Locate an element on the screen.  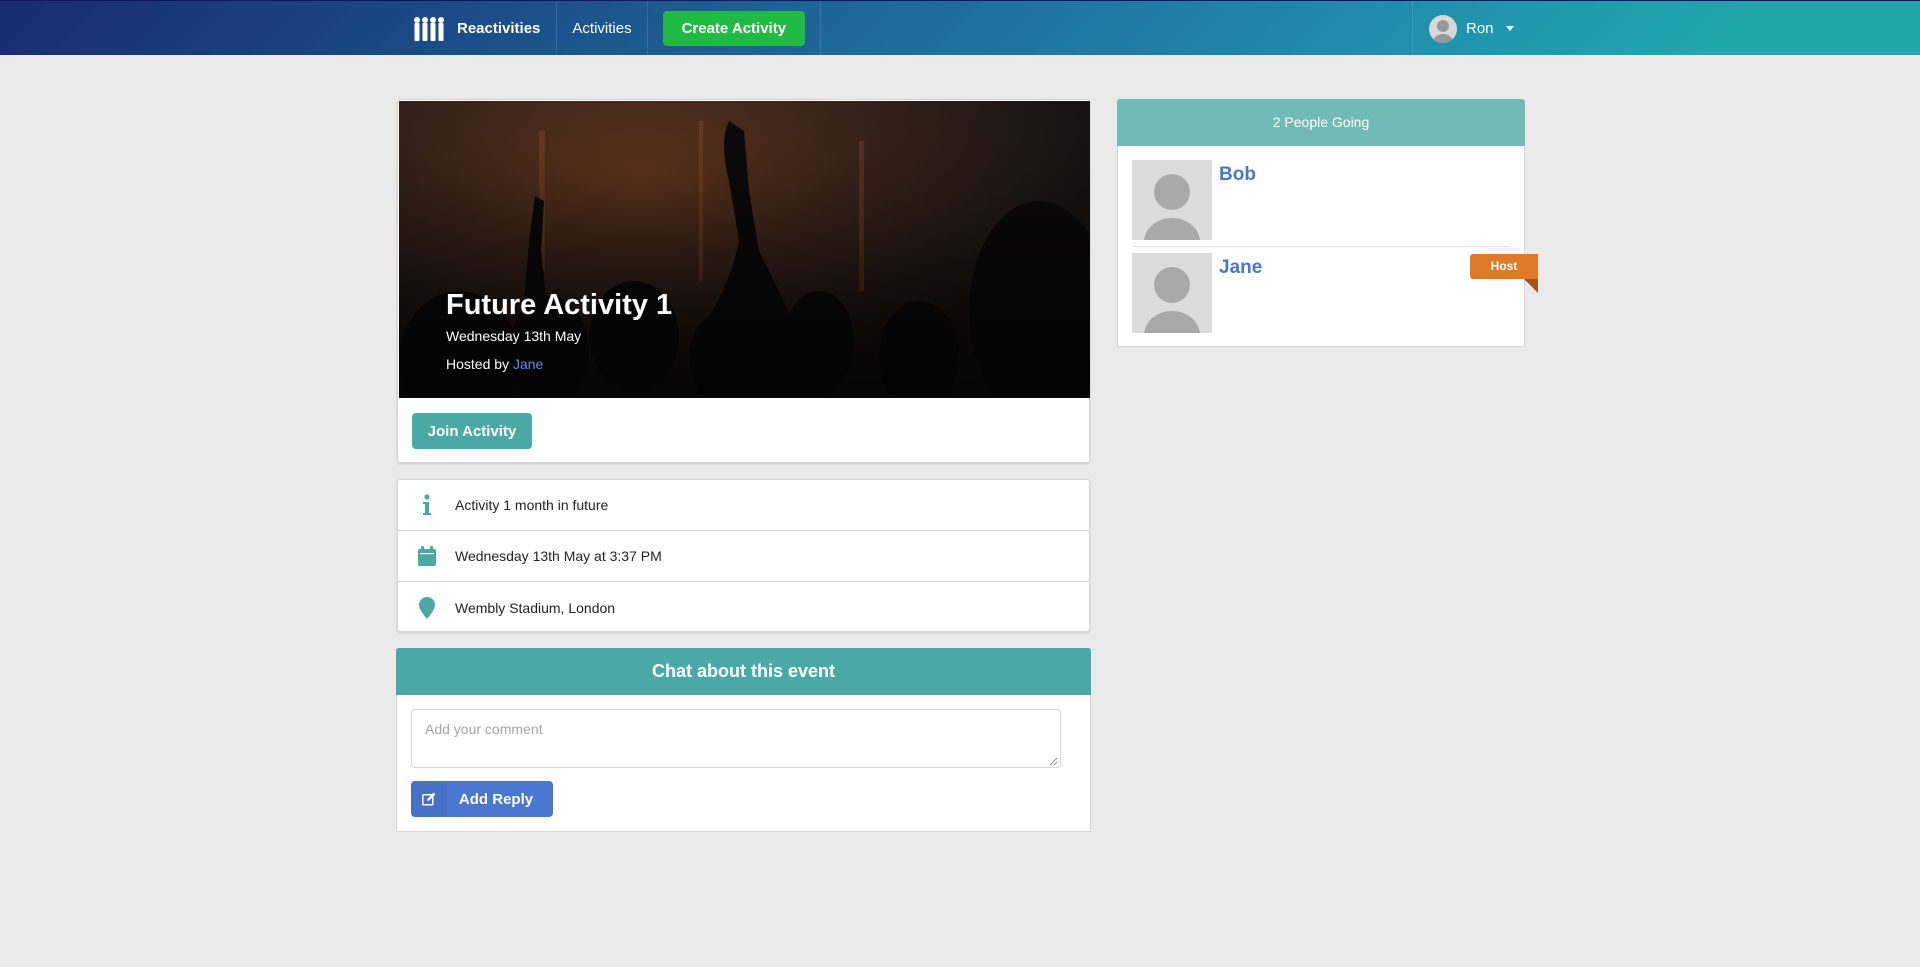
detail-datetime: Wednesday 13th May at 3:37 PM is located at coordinates (743, 556).